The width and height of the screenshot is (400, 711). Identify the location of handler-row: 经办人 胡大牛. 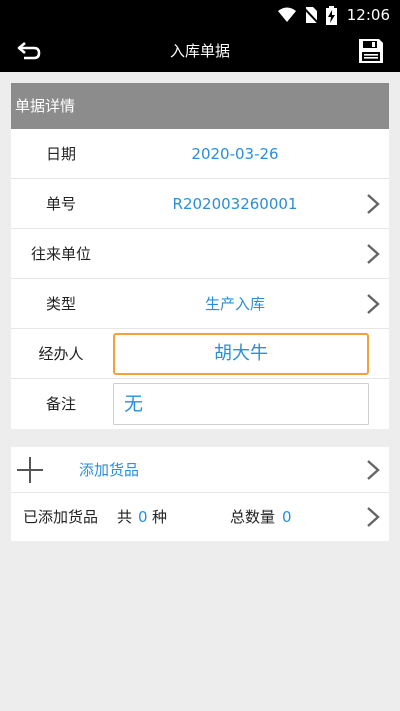
(200, 354).